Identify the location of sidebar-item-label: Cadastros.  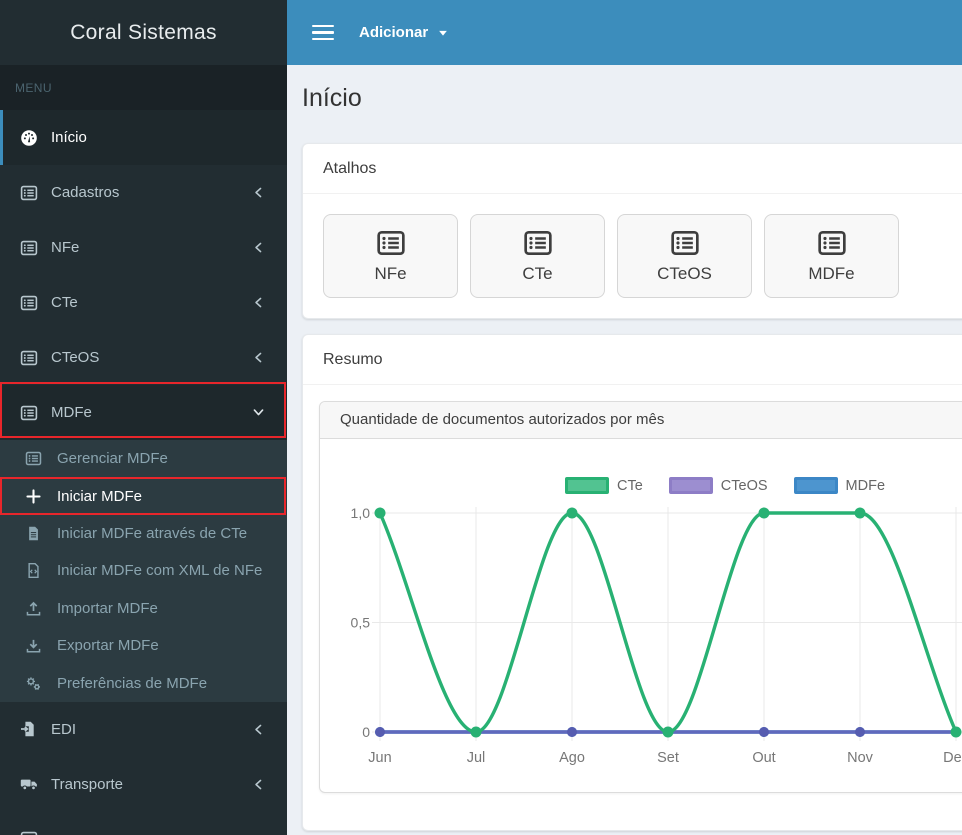
(85, 192).